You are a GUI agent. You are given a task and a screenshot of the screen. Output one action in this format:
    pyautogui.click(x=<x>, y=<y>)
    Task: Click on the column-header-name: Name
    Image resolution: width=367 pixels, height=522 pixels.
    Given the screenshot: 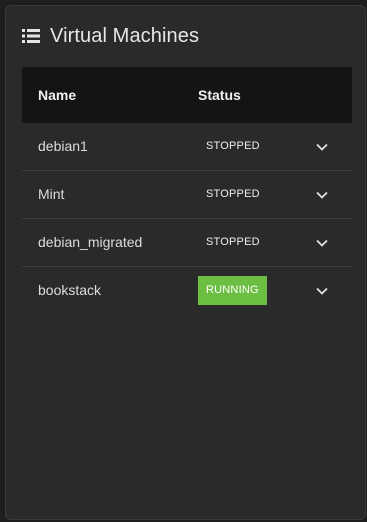 What is the action you would take?
    pyautogui.click(x=57, y=95)
    